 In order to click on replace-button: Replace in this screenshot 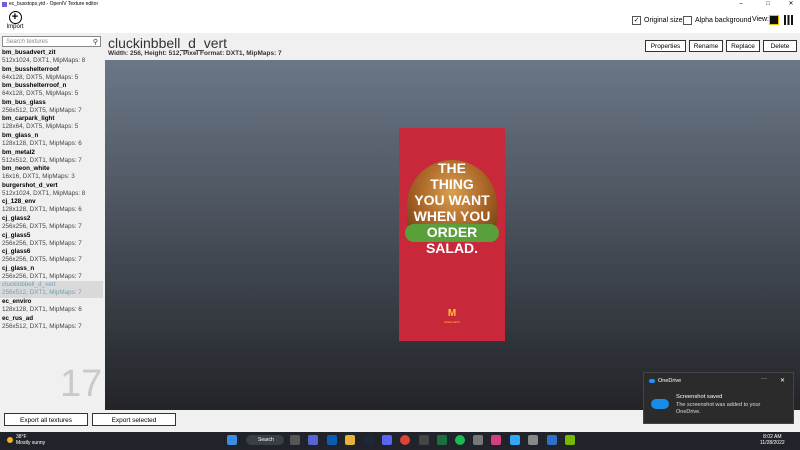, I will do `click(743, 46)`.